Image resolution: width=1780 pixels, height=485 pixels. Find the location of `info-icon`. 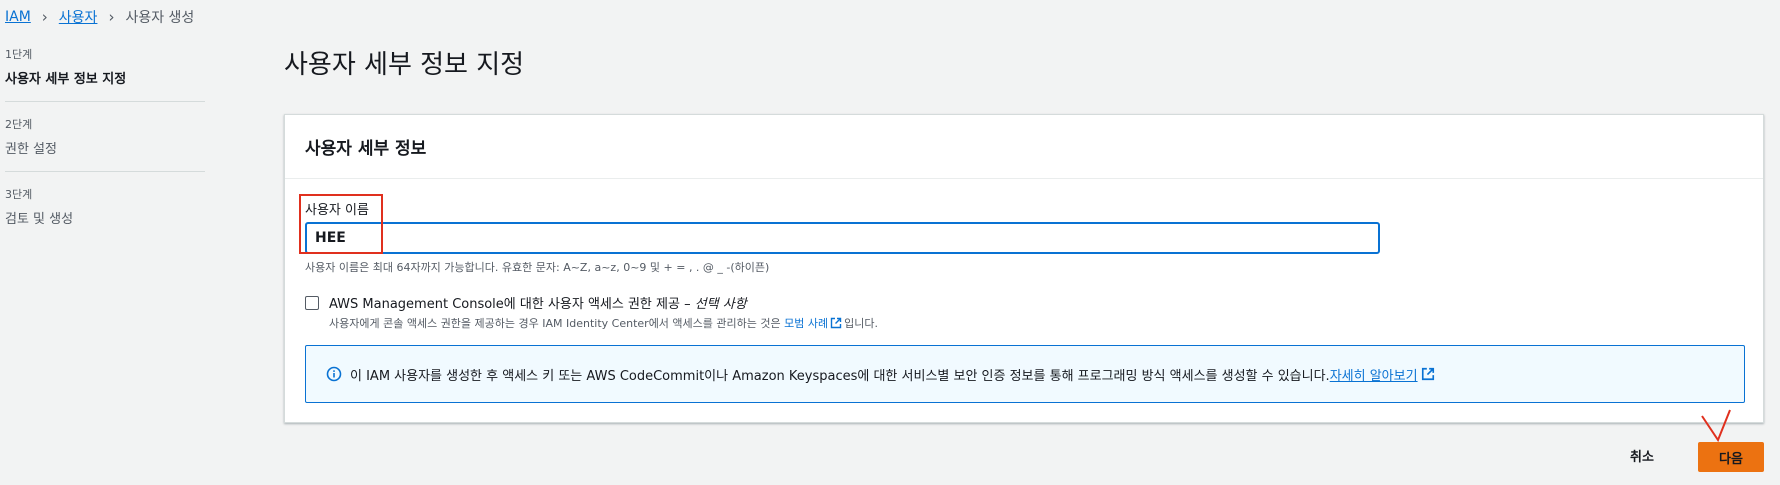

info-icon is located at coordinates (334, 374).